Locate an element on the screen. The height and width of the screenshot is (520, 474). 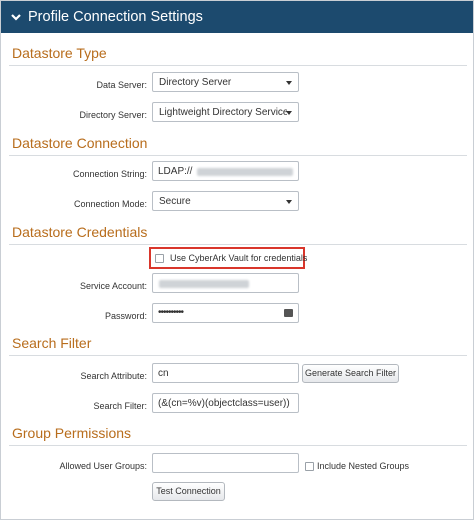
chevron-down-icon is located at coordinates (16, 17).